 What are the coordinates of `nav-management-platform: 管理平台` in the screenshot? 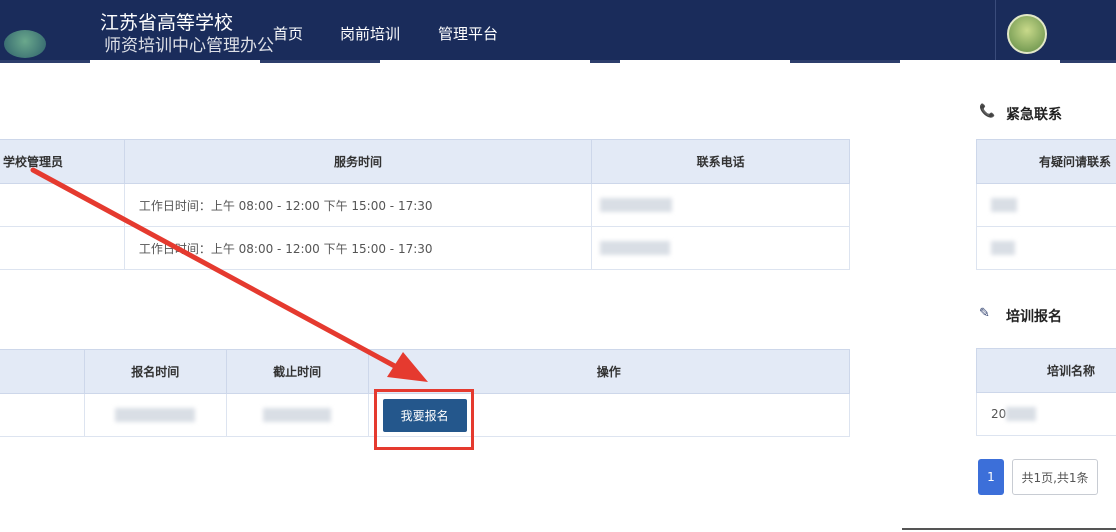 It's located at (468, 34).